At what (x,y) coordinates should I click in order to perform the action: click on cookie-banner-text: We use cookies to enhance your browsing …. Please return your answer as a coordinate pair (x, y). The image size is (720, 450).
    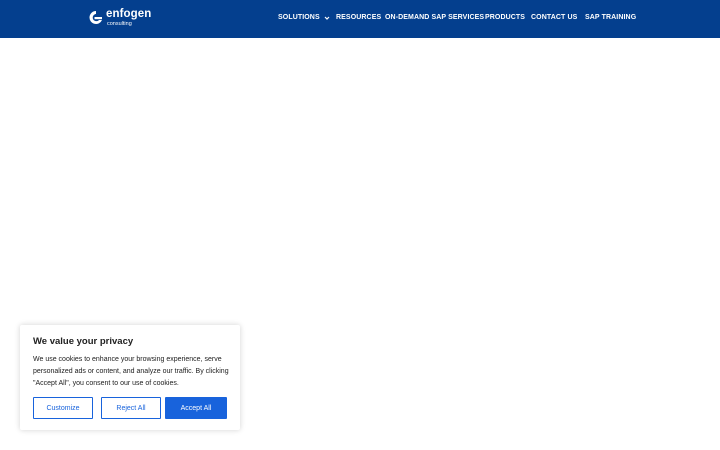
    Looking at the image, I should click on (131, 371).